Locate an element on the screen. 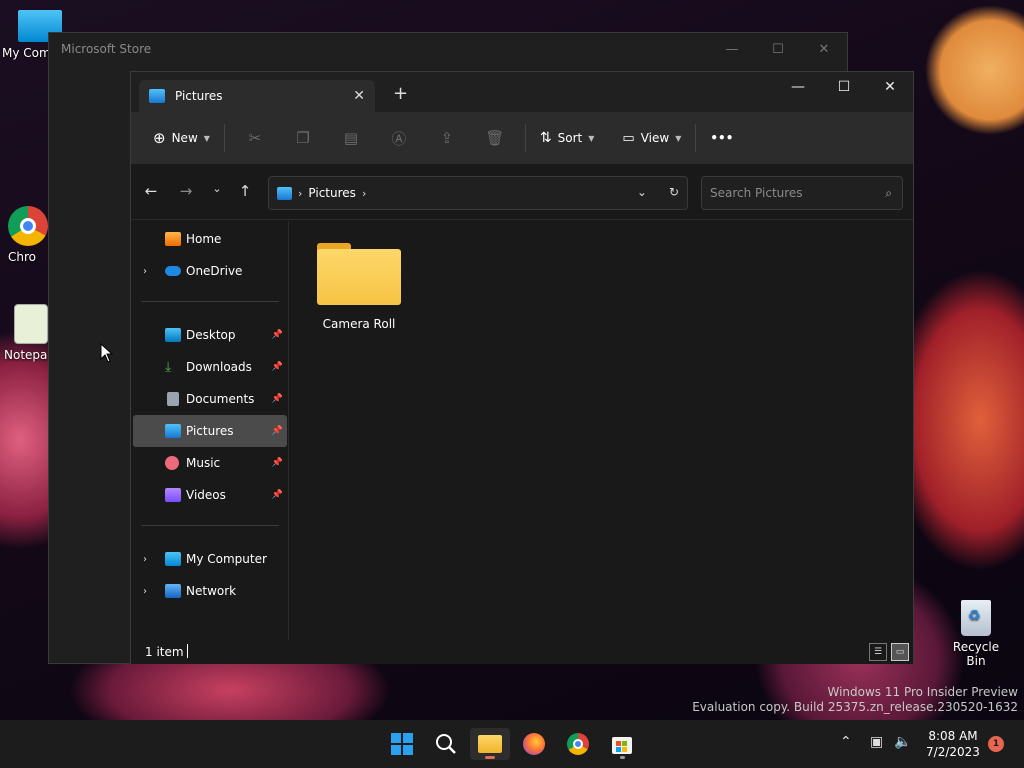  sidebar-item-pictures: Pictures 📌 is located at coordinates (210, 431).